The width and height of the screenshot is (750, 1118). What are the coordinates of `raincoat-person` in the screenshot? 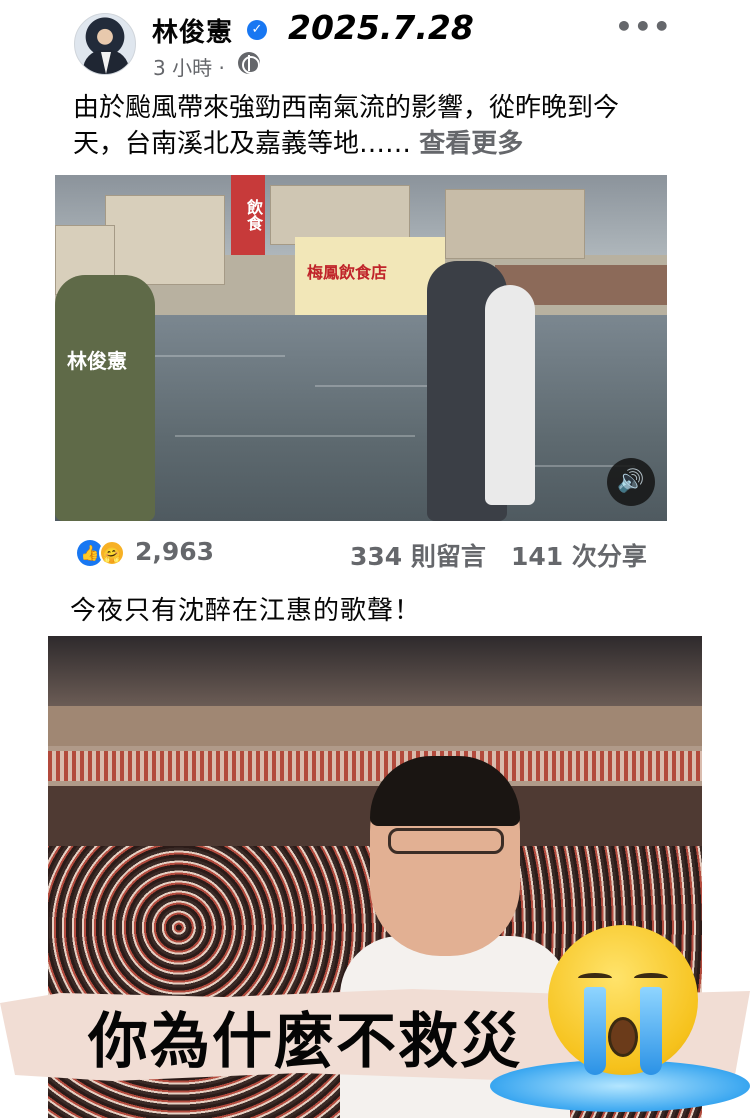 It's located at (510, 395).